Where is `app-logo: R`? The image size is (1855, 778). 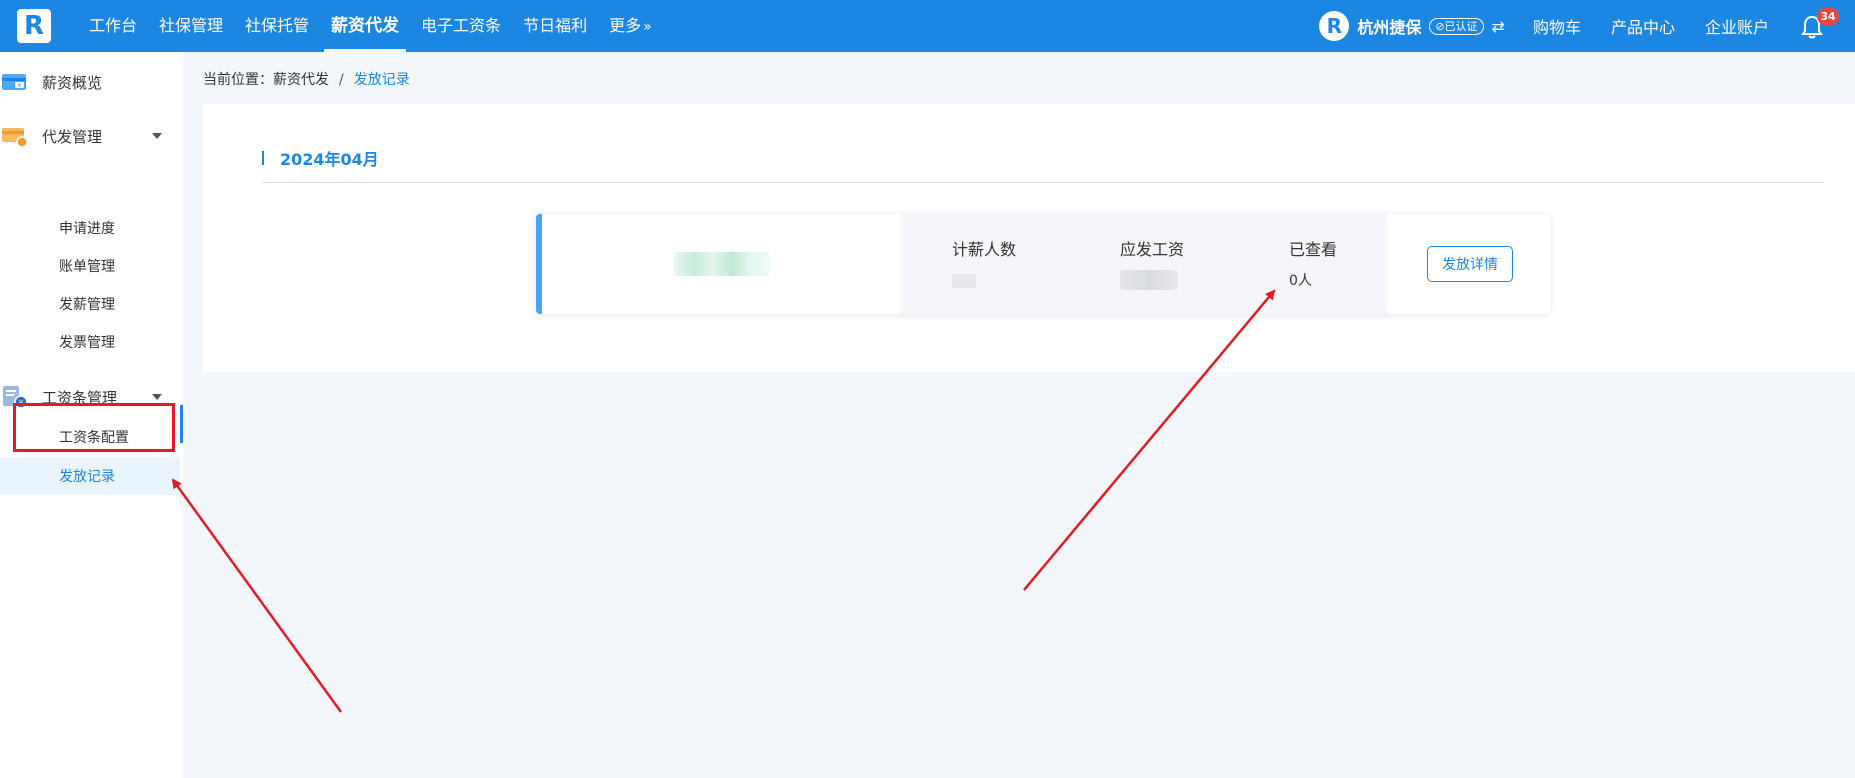 app-logo: R is located at coordinates (34, 26).